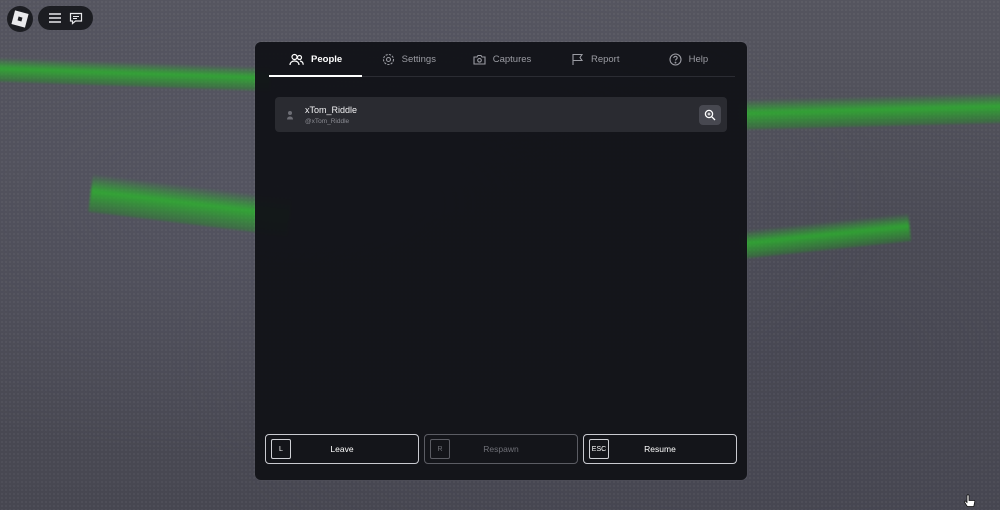 The height and width of the screenshot is (510, 1000). What do you see at coordinates (331, 109) in the screenshot?
I see `player-display-name: xTom_Riddle` at bounding box center [331, 109].